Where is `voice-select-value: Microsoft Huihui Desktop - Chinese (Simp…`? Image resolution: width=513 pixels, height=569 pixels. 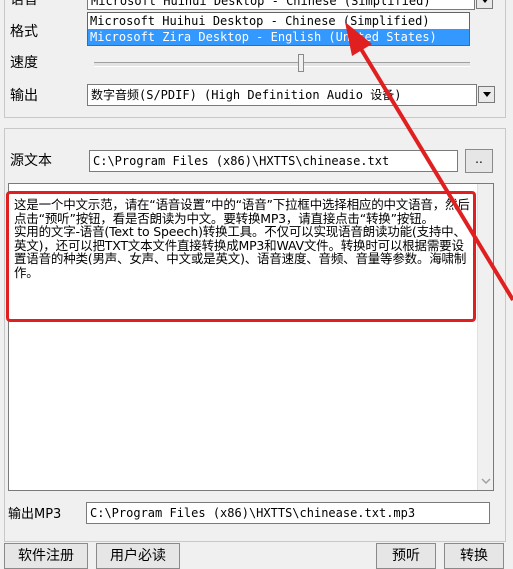
voice-select-value: Microsoft Huihui Desktop - Chinese (Simp… is located at coordinates (261, 4).